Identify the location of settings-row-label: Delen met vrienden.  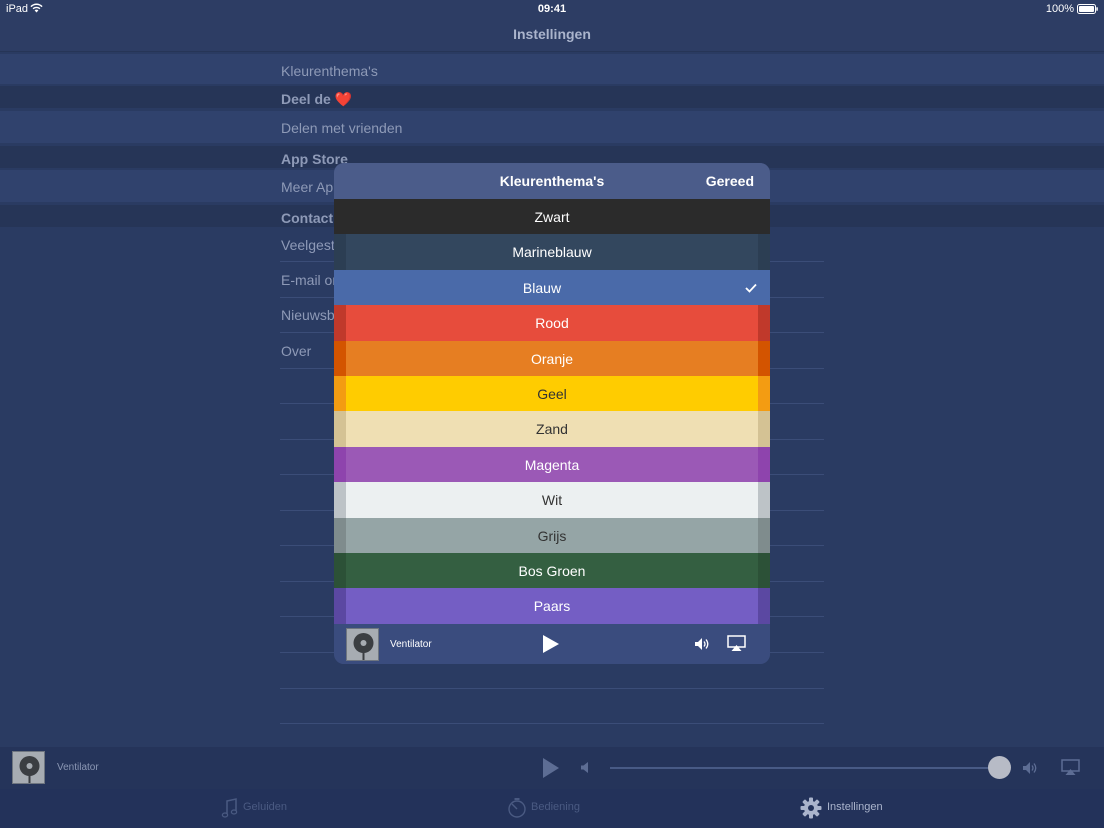
(342, 128).